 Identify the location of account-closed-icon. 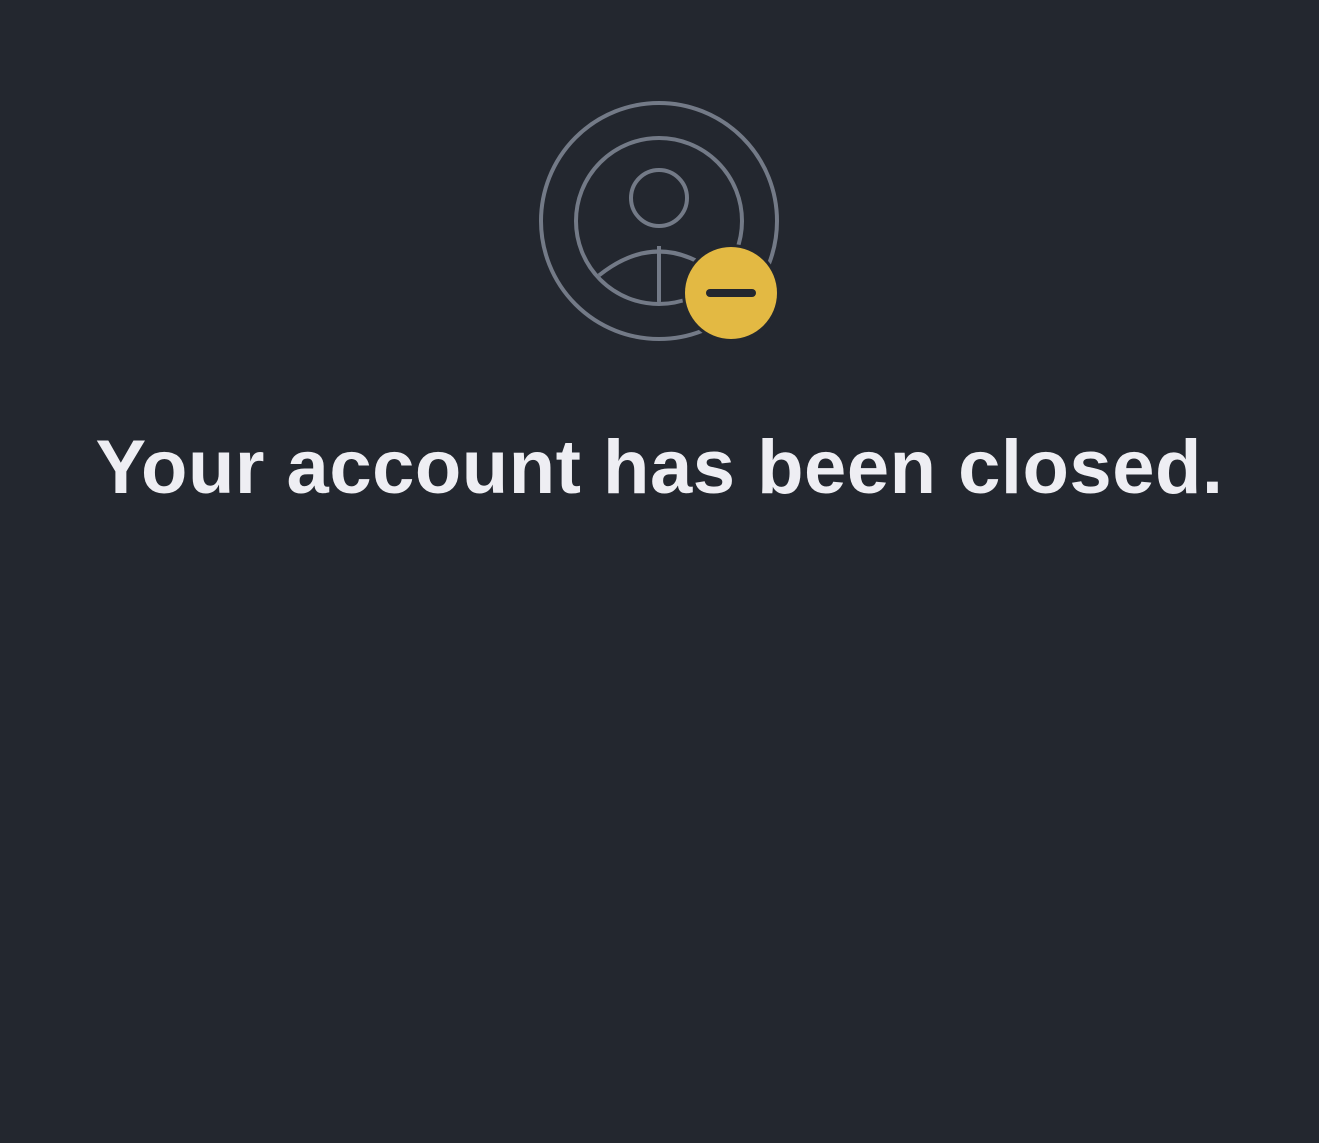
(660, 222).